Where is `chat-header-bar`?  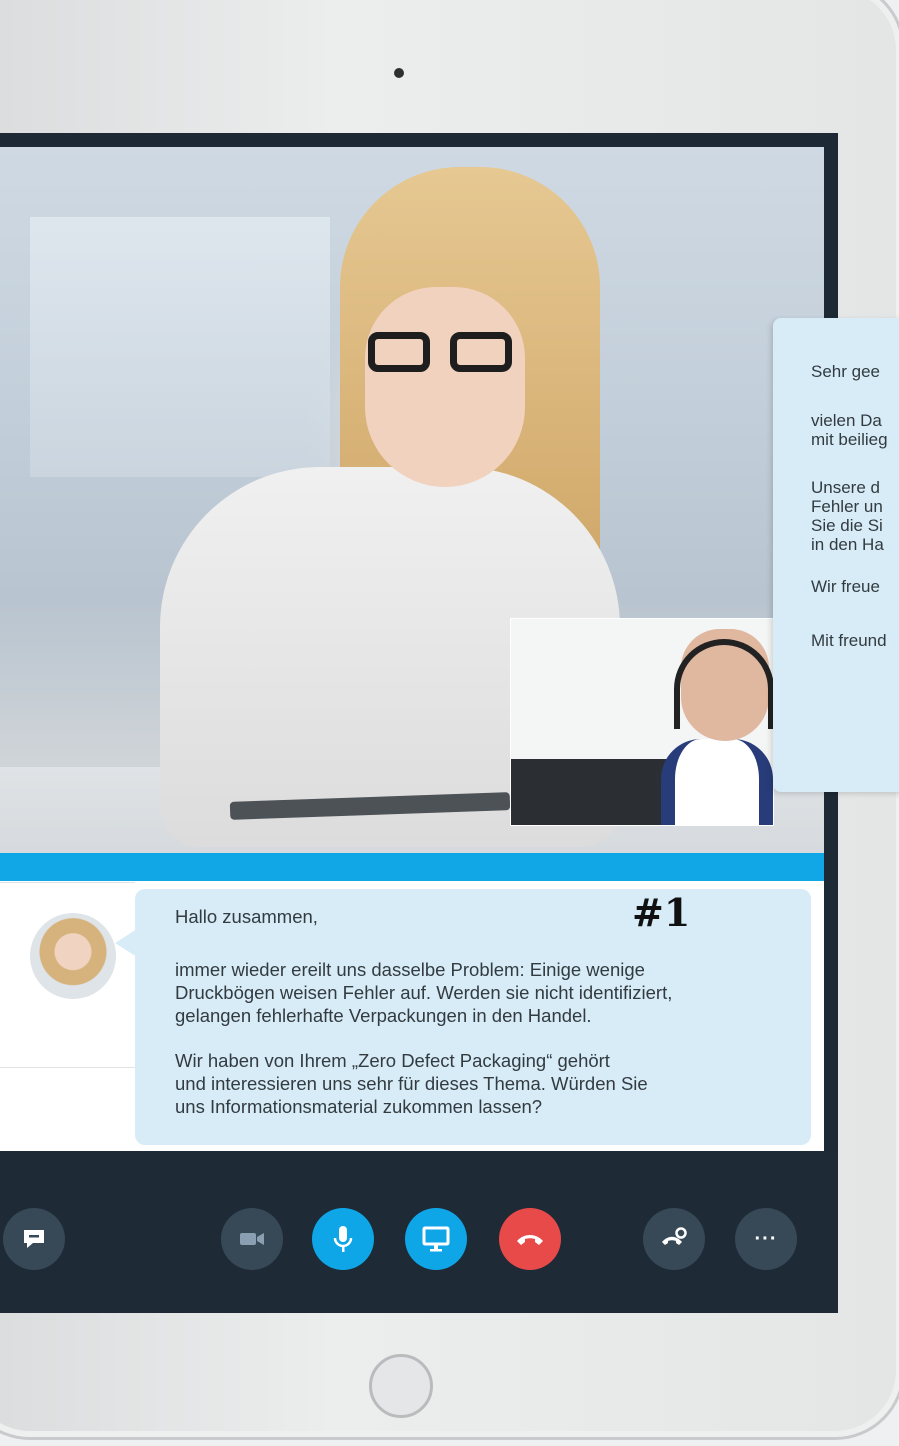
chat-header-bar is located at coordinates (412, 867).